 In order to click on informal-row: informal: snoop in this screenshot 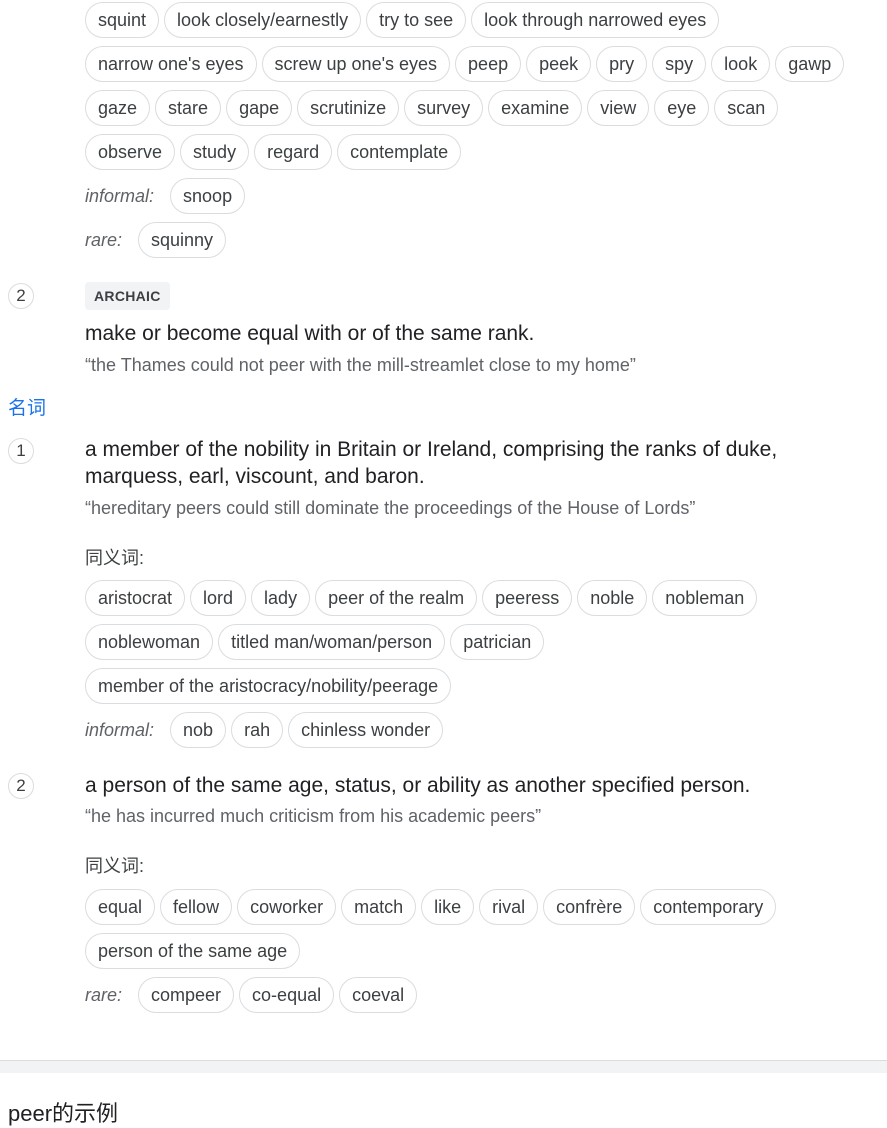, I will do `click(485, 196)`.